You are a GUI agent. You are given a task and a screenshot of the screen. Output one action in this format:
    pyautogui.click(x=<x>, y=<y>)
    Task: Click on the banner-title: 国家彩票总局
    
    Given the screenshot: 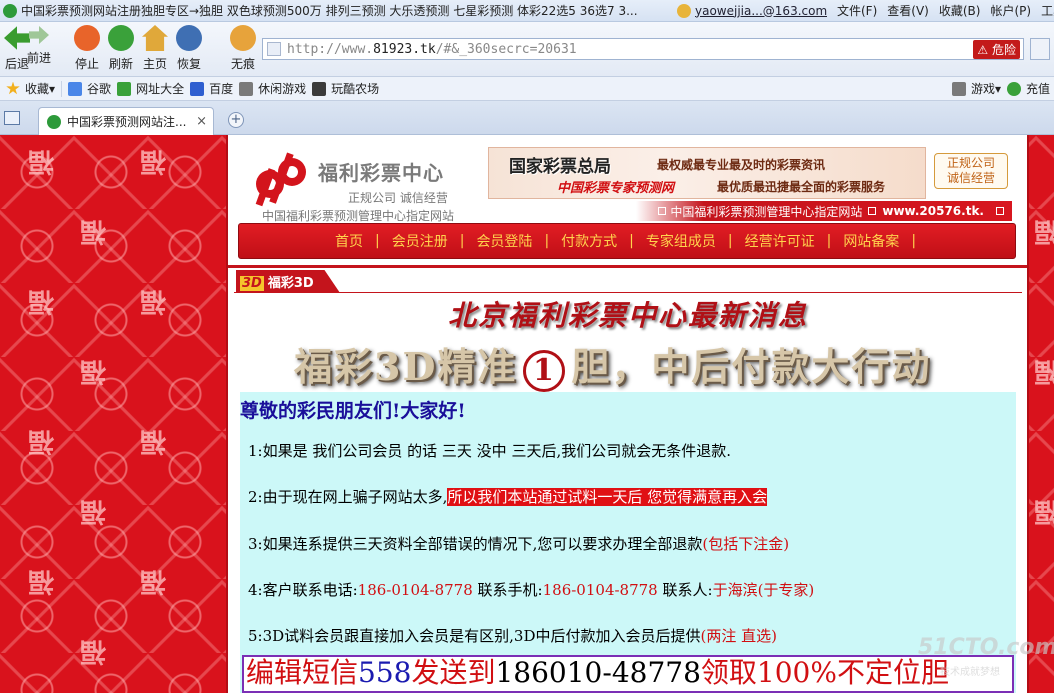 What is the action you would take?
    pyautogui.click(x=560, y=167)
    